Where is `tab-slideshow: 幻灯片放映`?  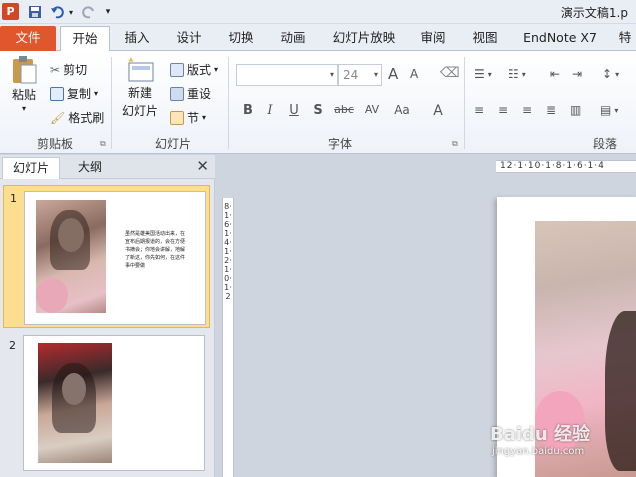 tab-slideshow: 幻灯片放映 is located at coordinates (364, 38).